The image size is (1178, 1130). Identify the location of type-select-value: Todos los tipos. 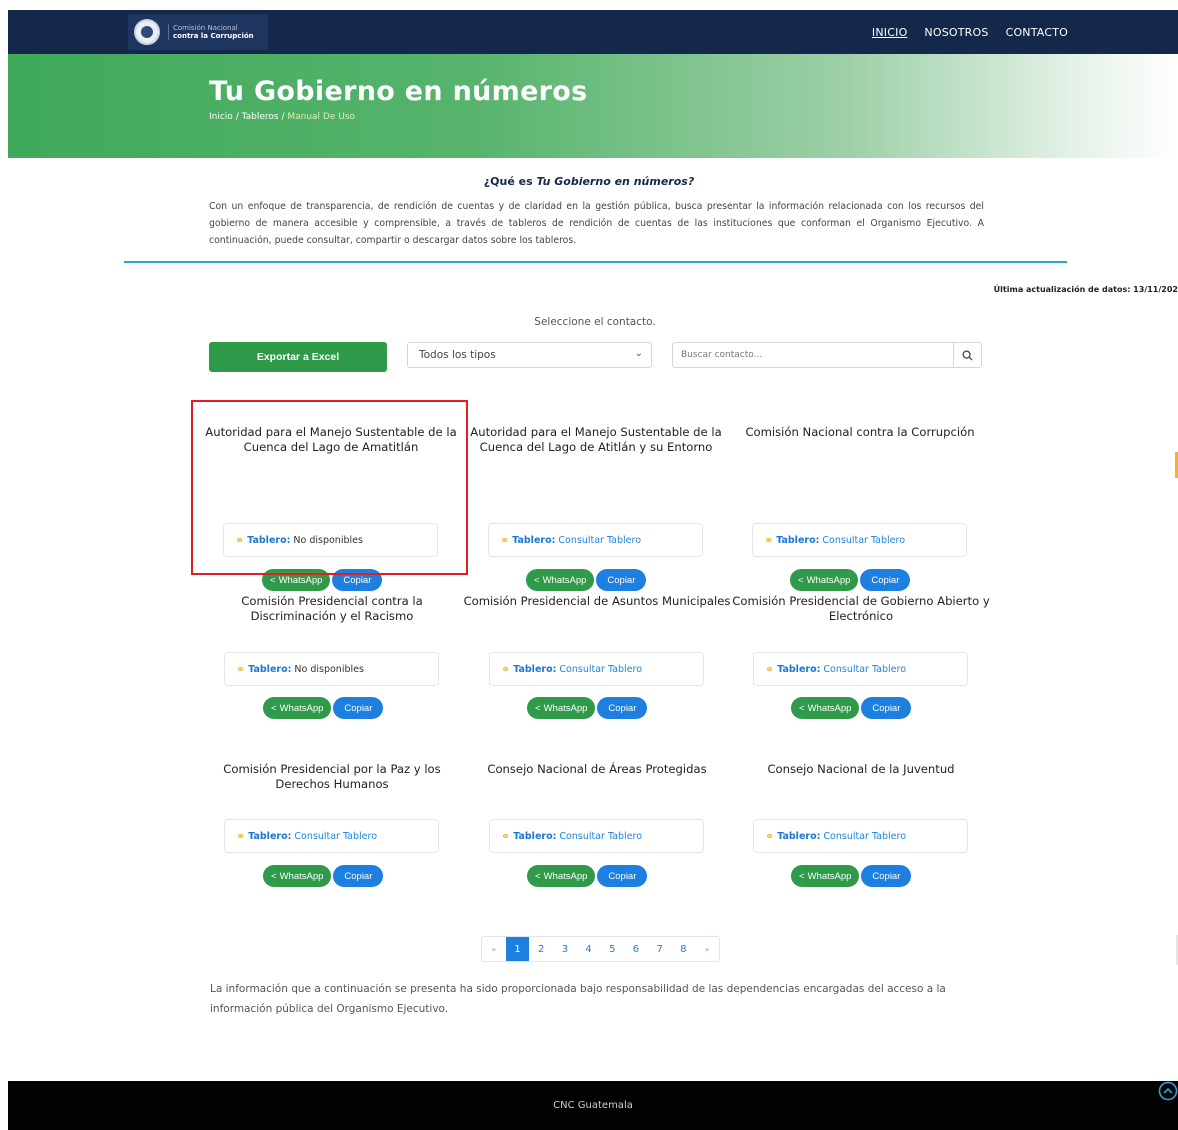
(457, 355).